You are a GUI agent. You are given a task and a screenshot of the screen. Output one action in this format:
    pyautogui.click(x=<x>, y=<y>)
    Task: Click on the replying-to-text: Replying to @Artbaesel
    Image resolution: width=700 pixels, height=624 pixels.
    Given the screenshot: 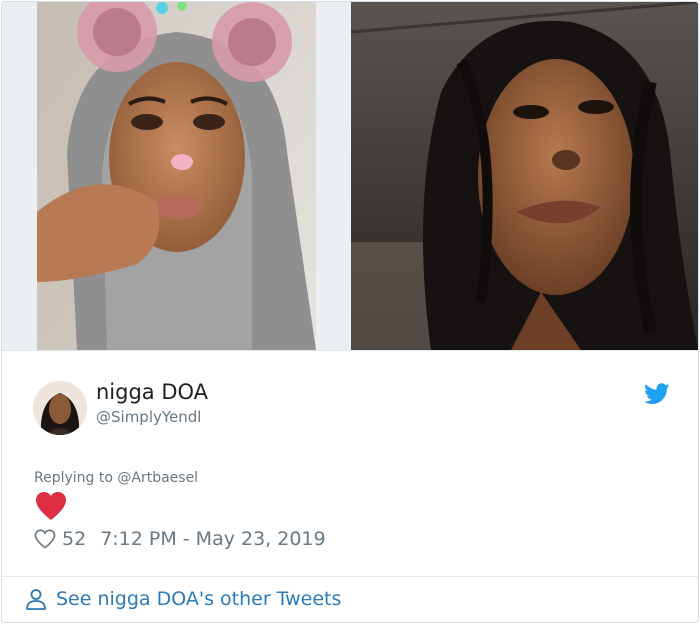 What is the action you would take?
    pyautogui.click(x=116, y=478)
    